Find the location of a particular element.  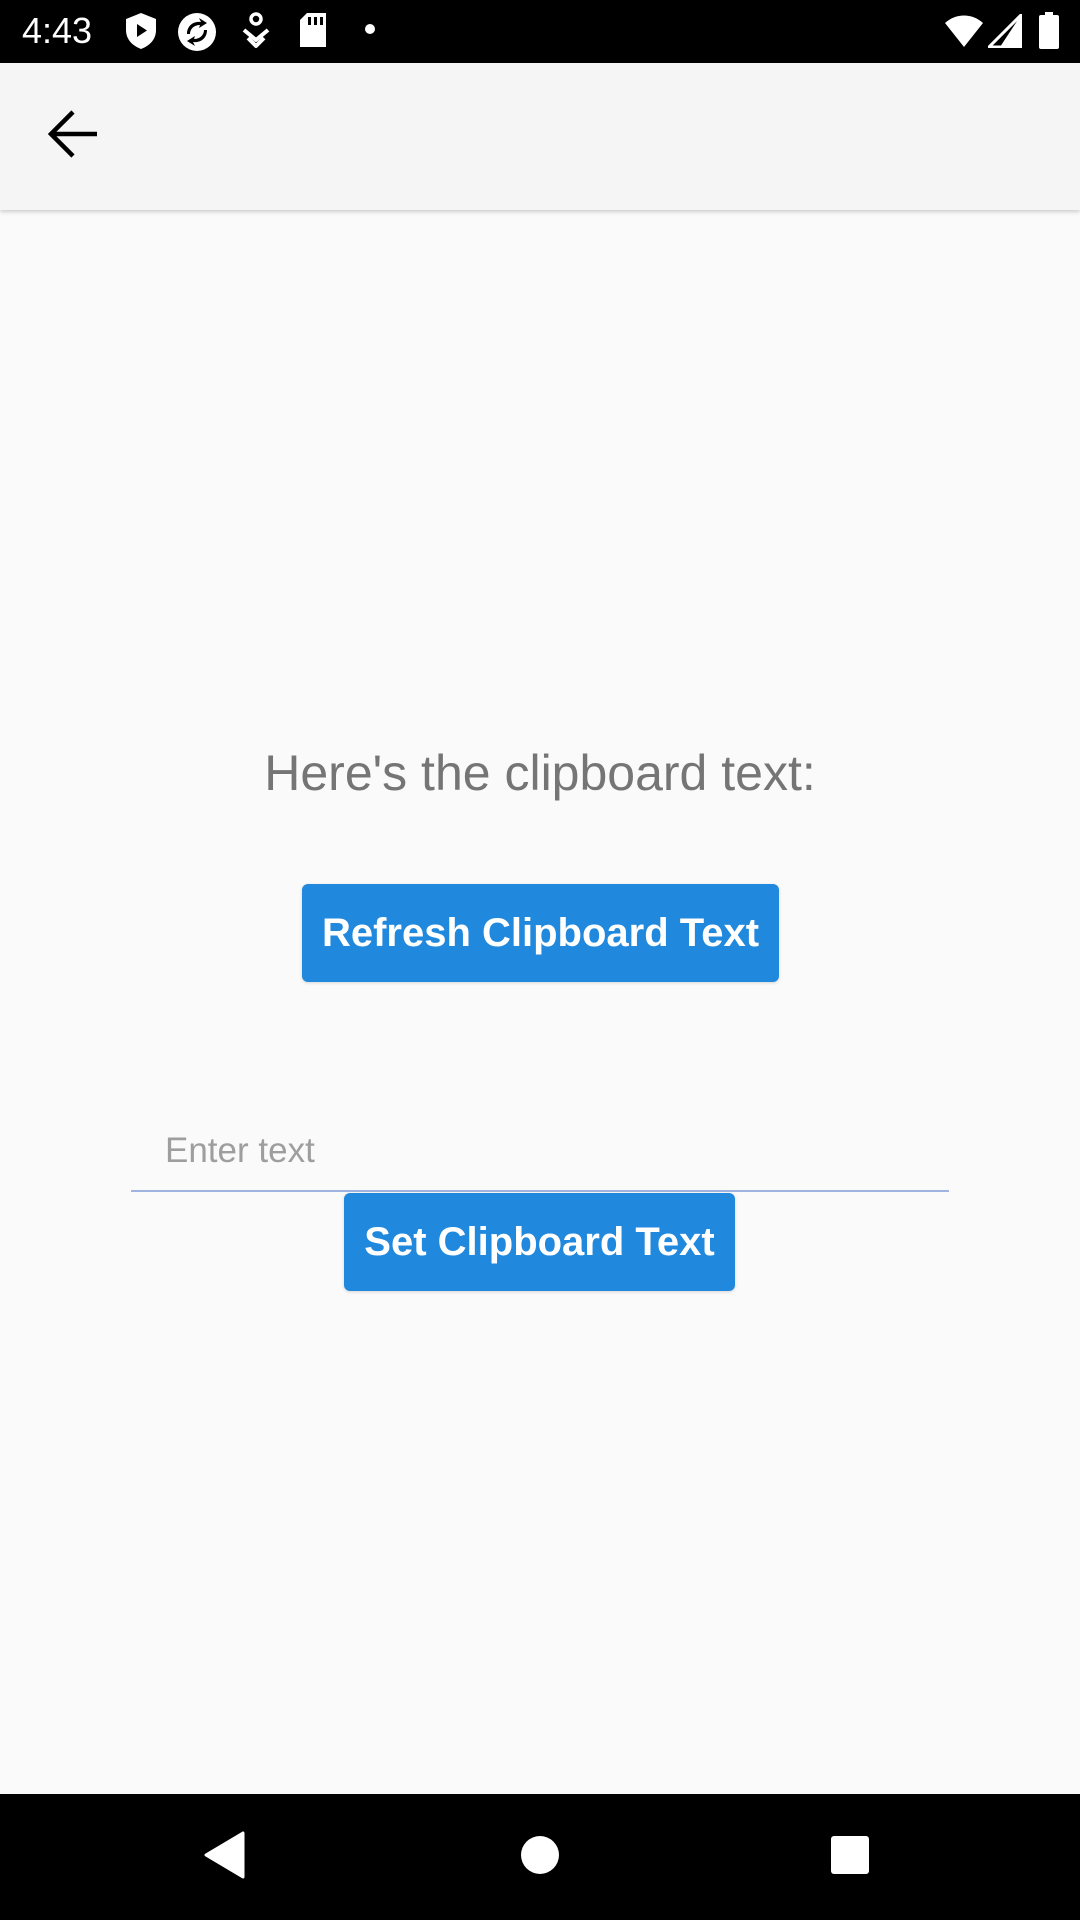

play-protect-icon is located at coordinates (144, 32).